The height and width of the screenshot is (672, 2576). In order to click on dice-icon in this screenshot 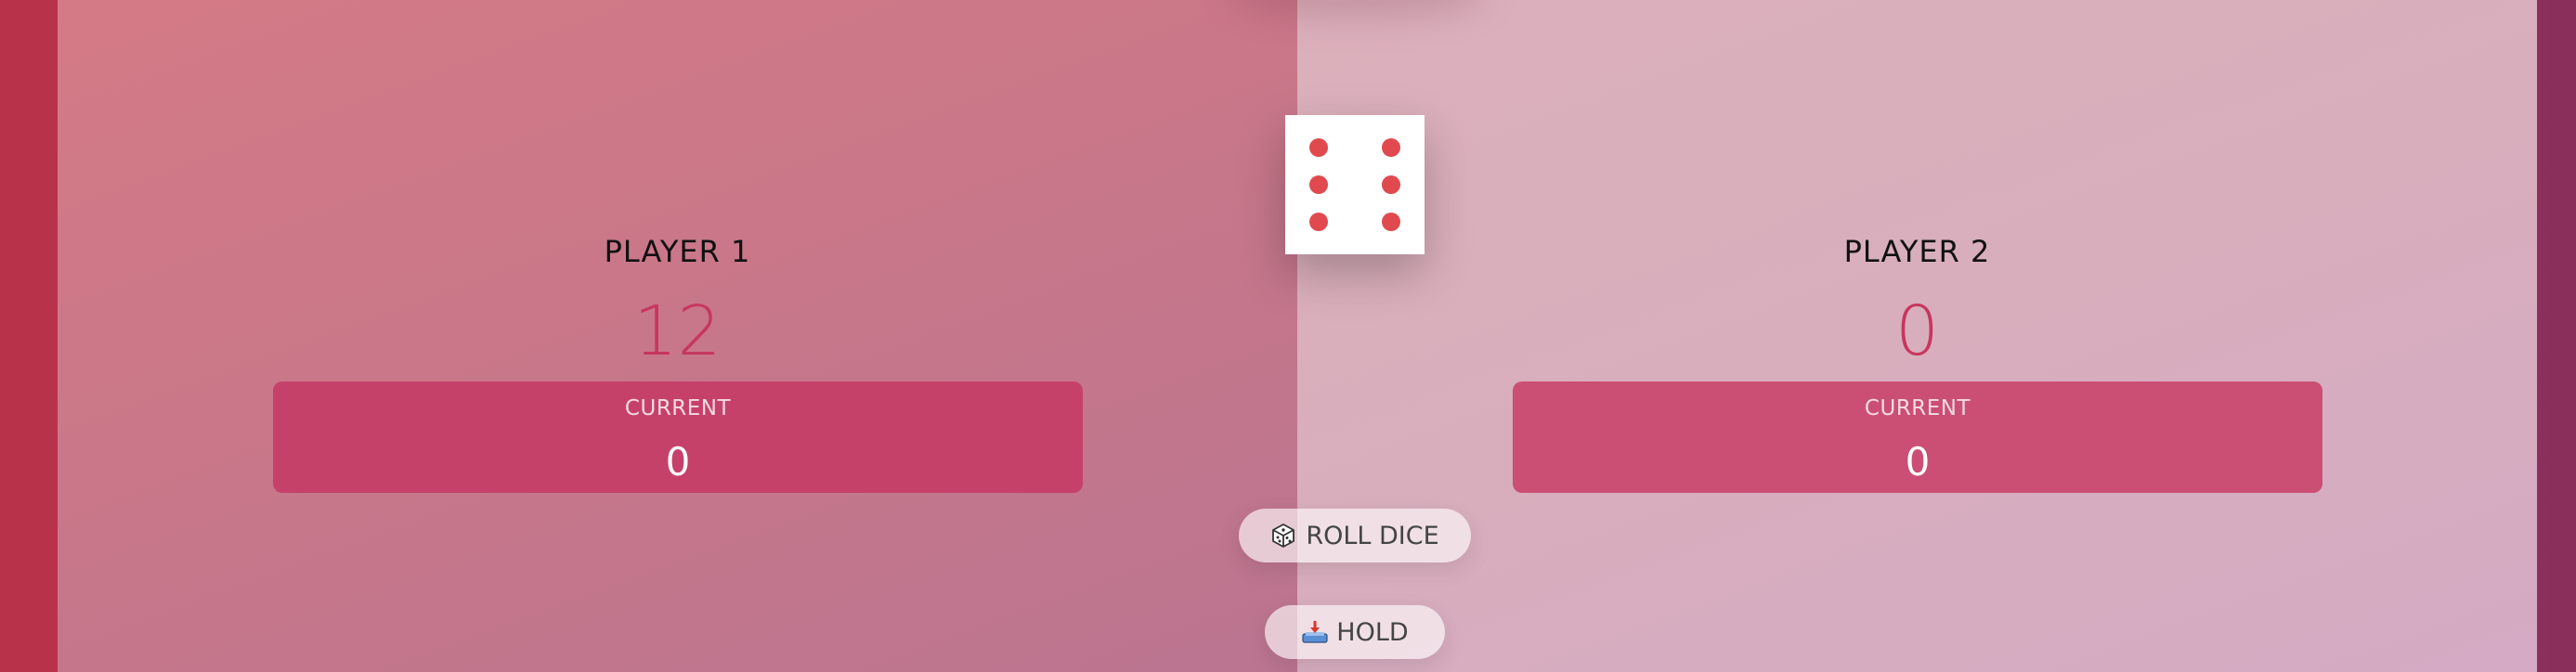, I will do `click(1283, 536)`.